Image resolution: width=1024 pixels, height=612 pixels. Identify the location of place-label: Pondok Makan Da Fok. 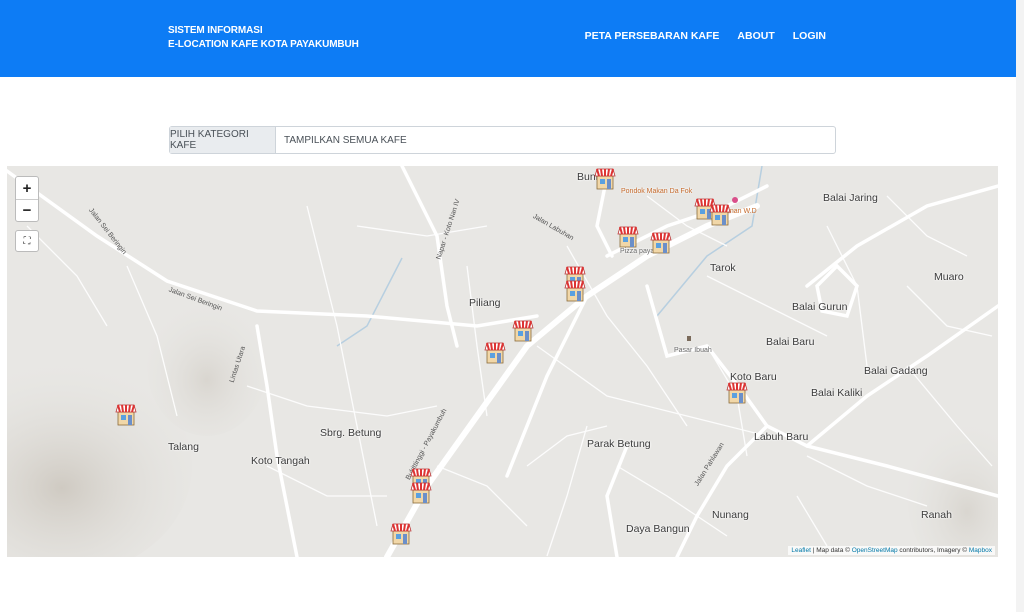
(657, 191).